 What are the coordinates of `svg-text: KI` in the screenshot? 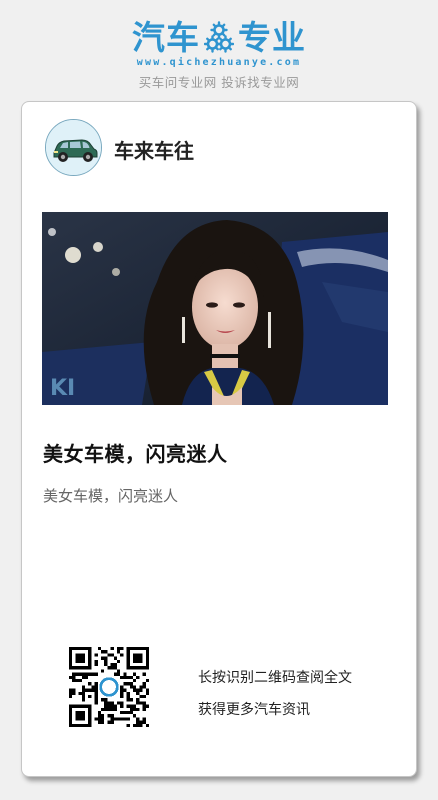 It's located at (62, 388).